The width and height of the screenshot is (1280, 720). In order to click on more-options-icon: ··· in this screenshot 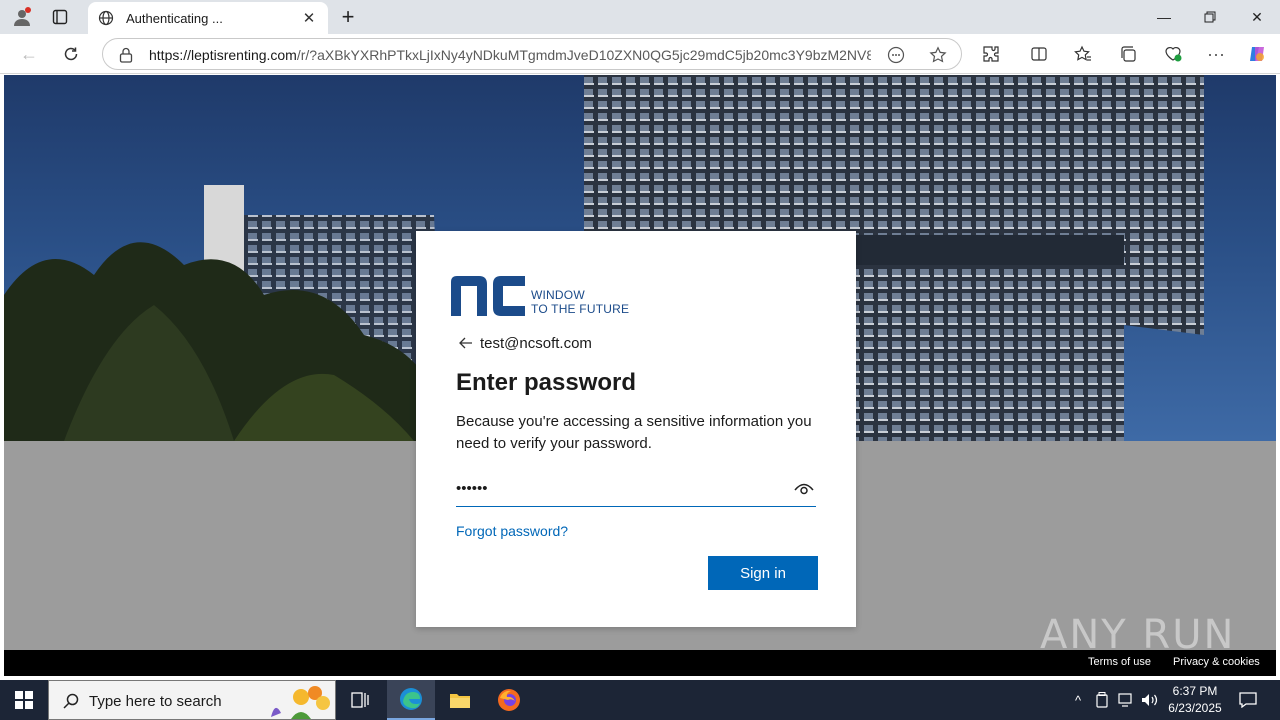, I will do `click(1216, 54)`.